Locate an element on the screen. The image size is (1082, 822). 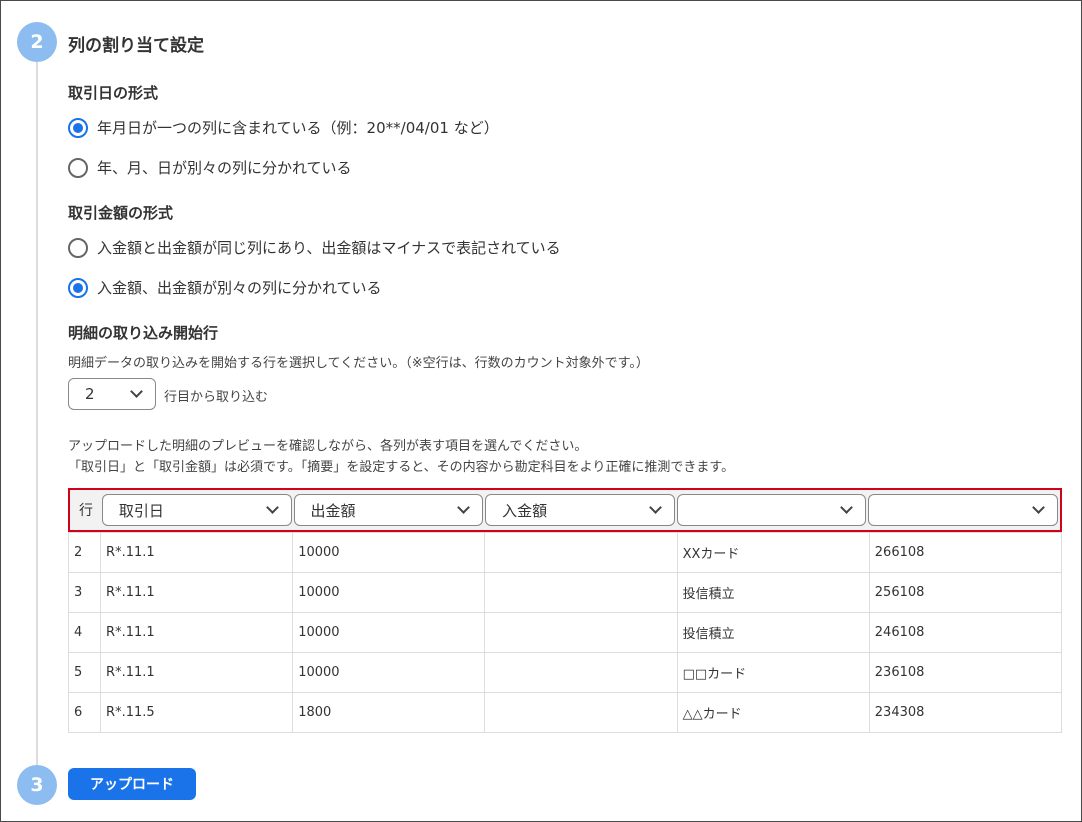
table-cell: 1800 is located at coordinates (389, 712).